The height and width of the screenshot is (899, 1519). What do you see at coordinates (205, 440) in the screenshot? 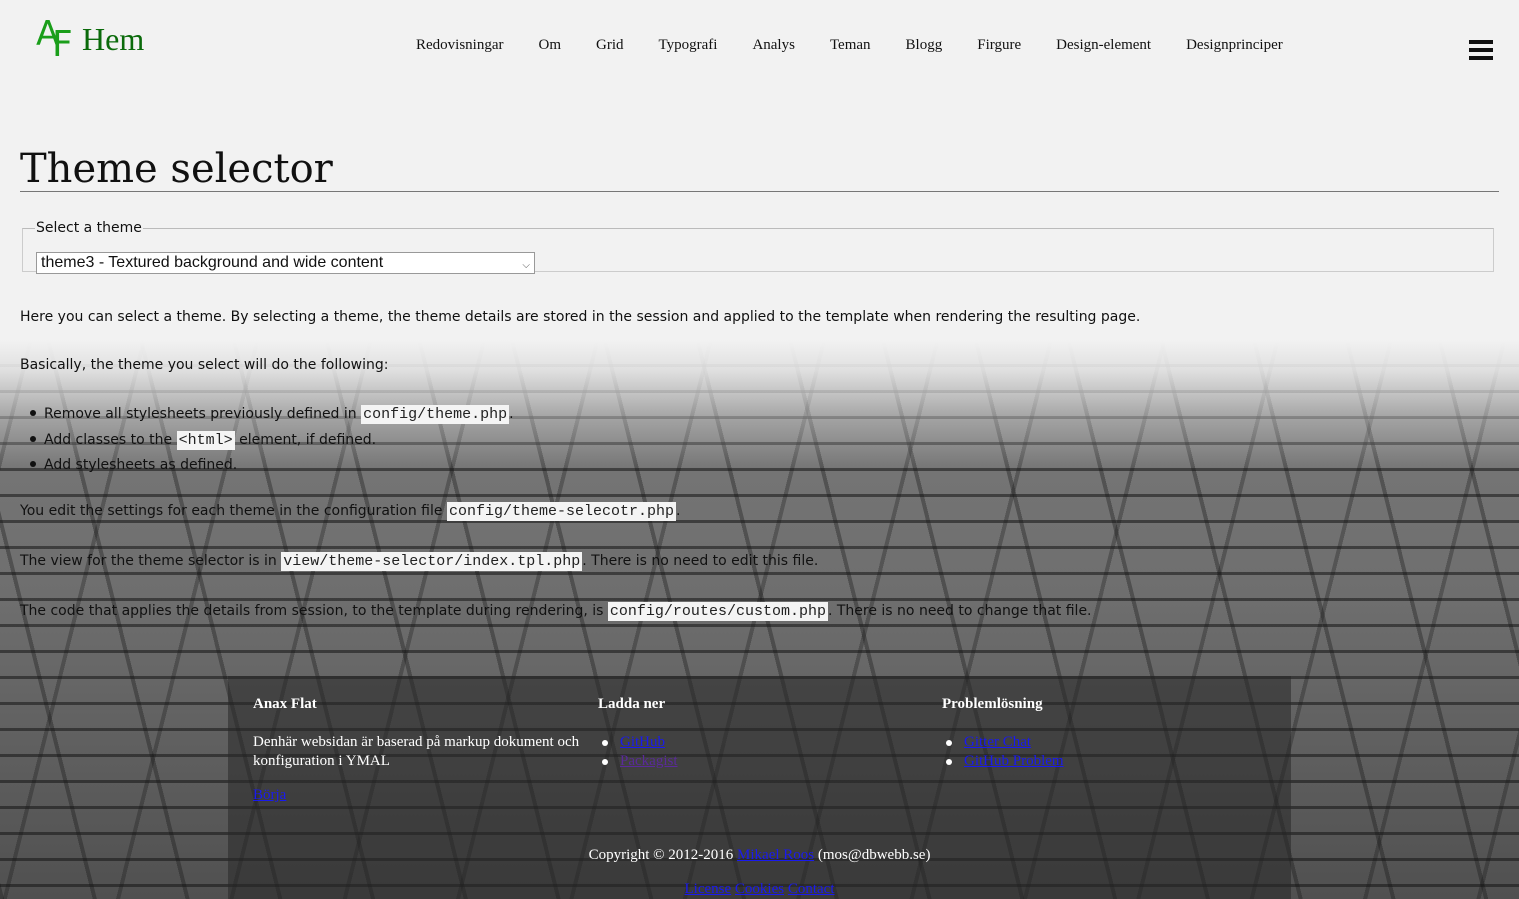
I see `code-snippet: <html>` at bounding box center [205, 440].